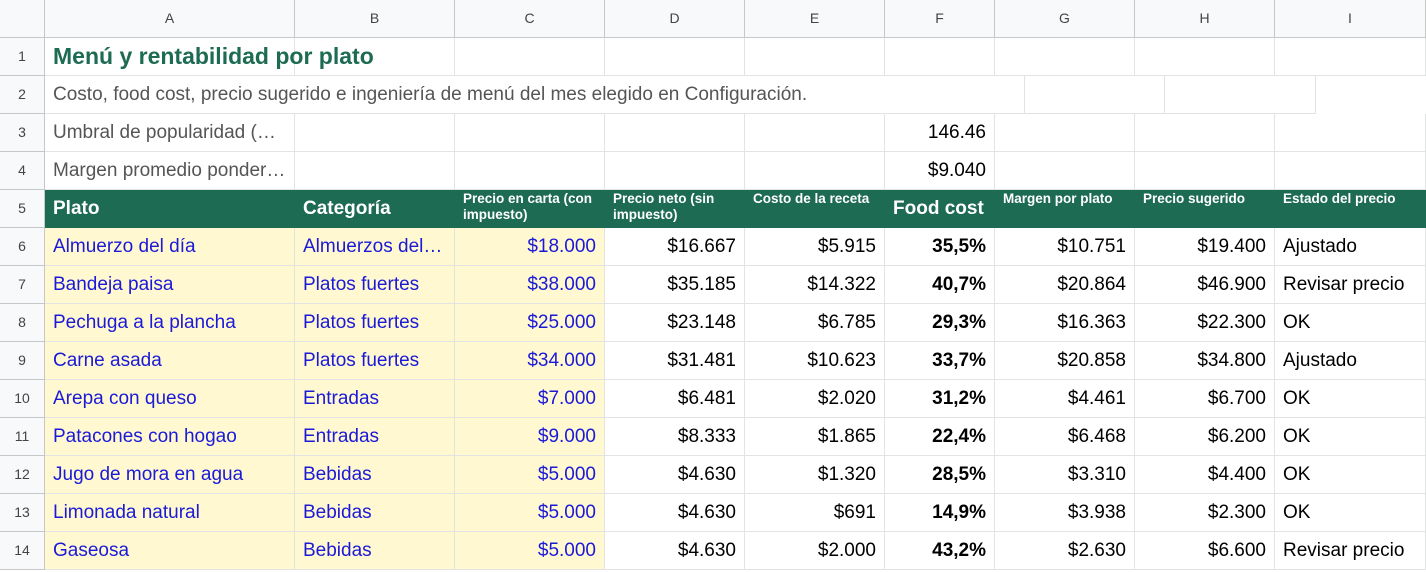 This screenshot has width=1426, height=572. What do you see at coordinates (530, 361) in the screenshot?
I see `precio-carta-cell: $34.000` at bounding box center [530, 361].